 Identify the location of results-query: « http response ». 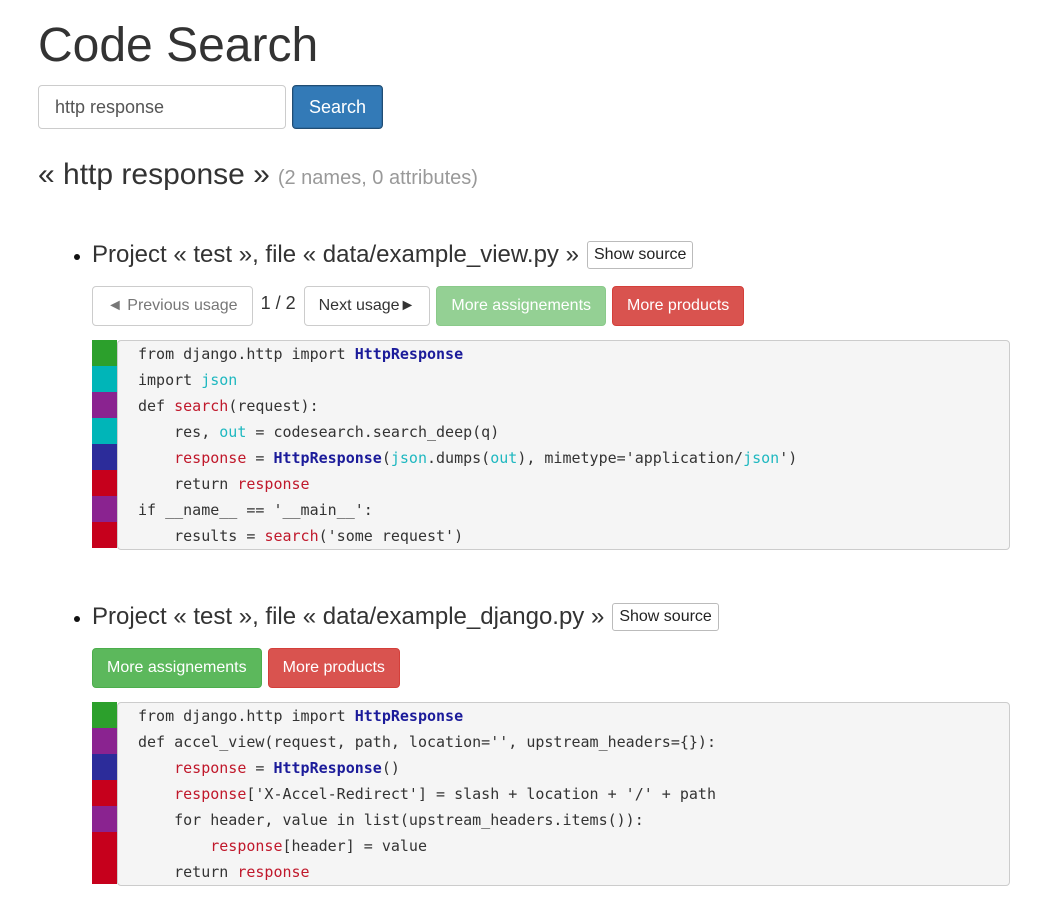
(154, 174).